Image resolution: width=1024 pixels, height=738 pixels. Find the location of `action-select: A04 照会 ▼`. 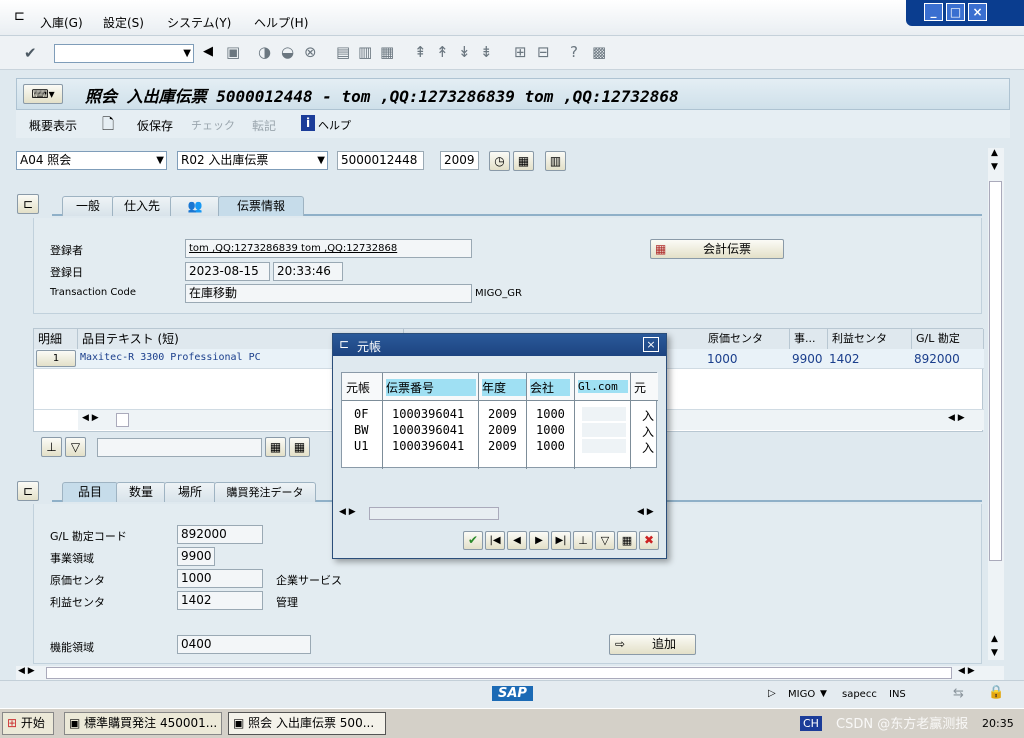

action-select: A04 照会 ▼ is located at coordinates (91, 160).